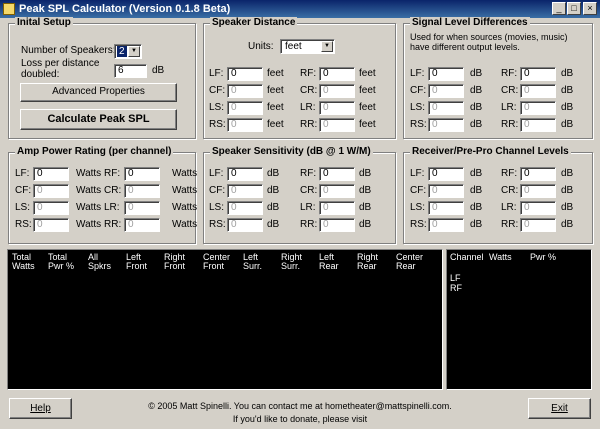  I want to click on signal-rf-input: 0, so click(538, 74).